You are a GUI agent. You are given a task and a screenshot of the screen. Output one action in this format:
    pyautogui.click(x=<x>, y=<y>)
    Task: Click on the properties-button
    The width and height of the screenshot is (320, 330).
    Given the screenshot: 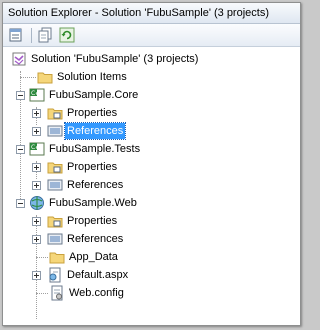 What is the action you would take?
    pyautogui.click(x=16, y=35)
    